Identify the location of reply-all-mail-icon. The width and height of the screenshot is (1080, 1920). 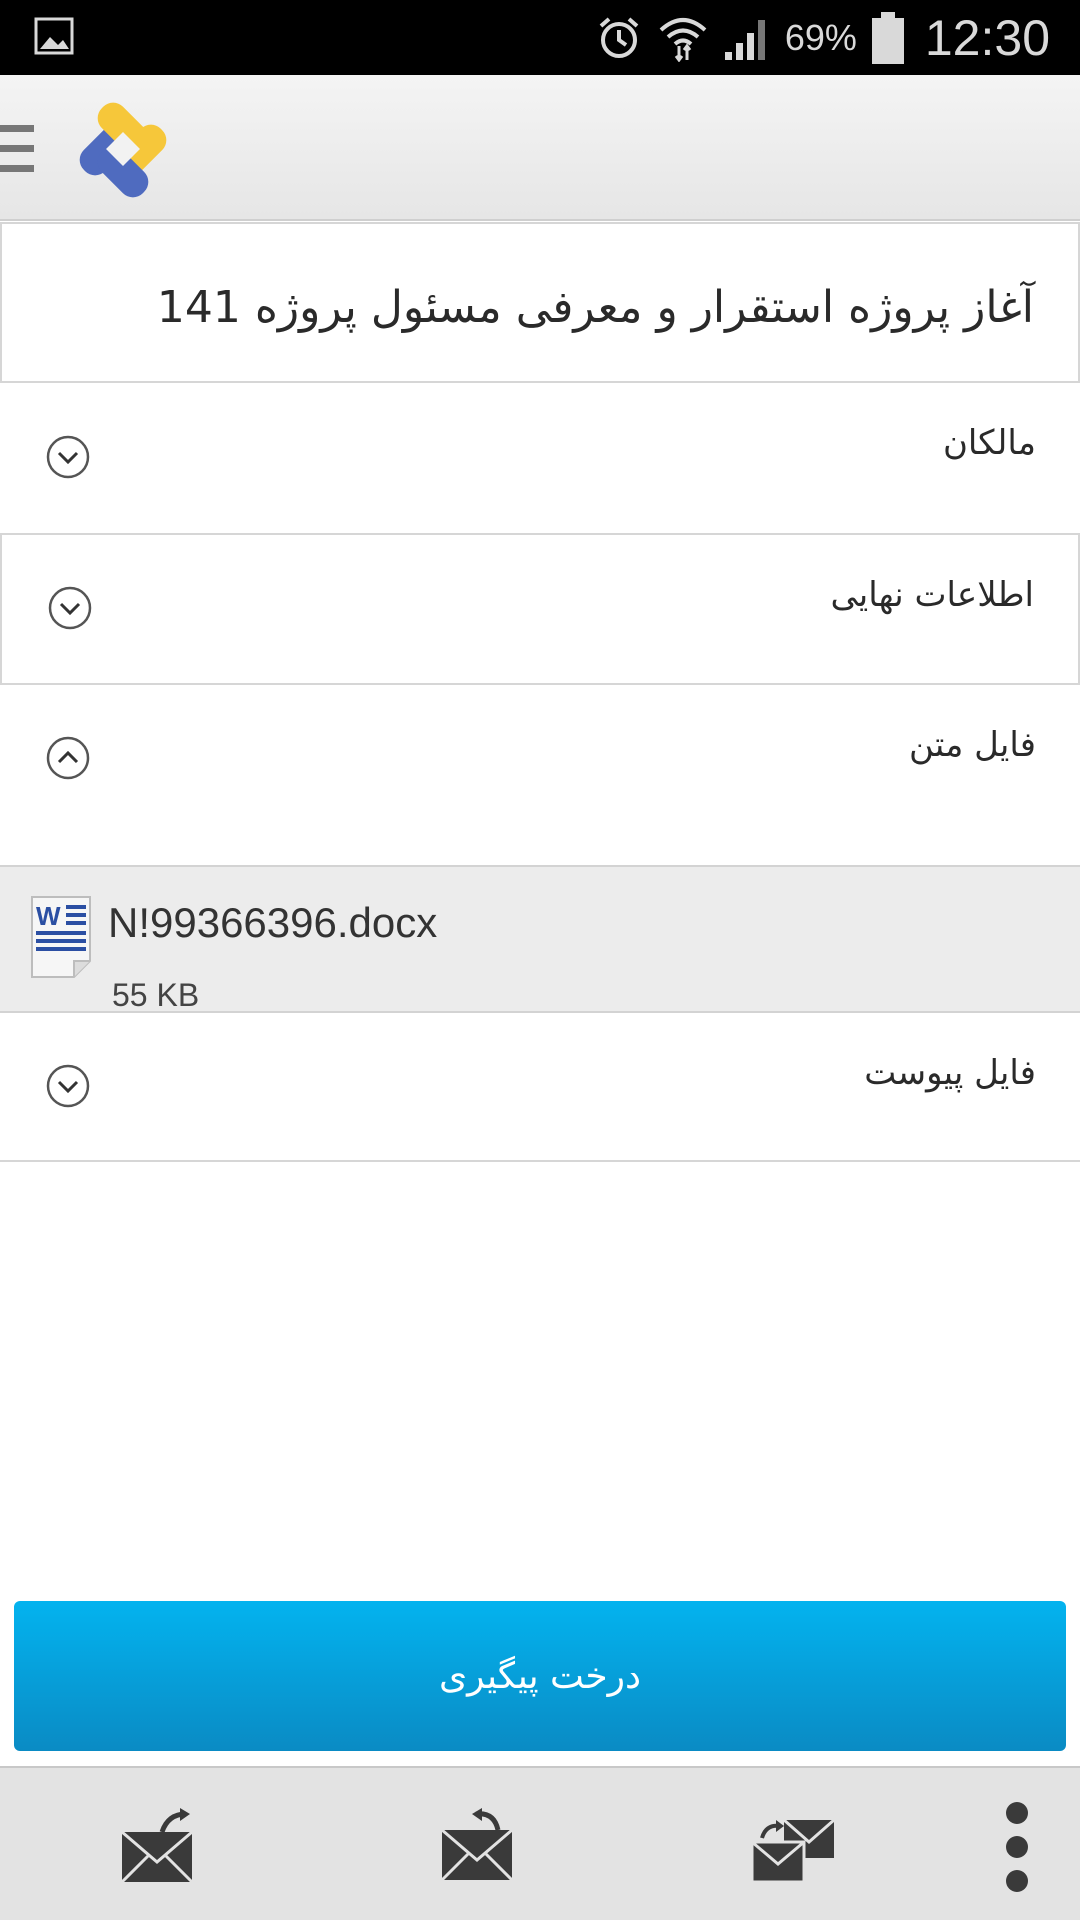
(793, 1848).